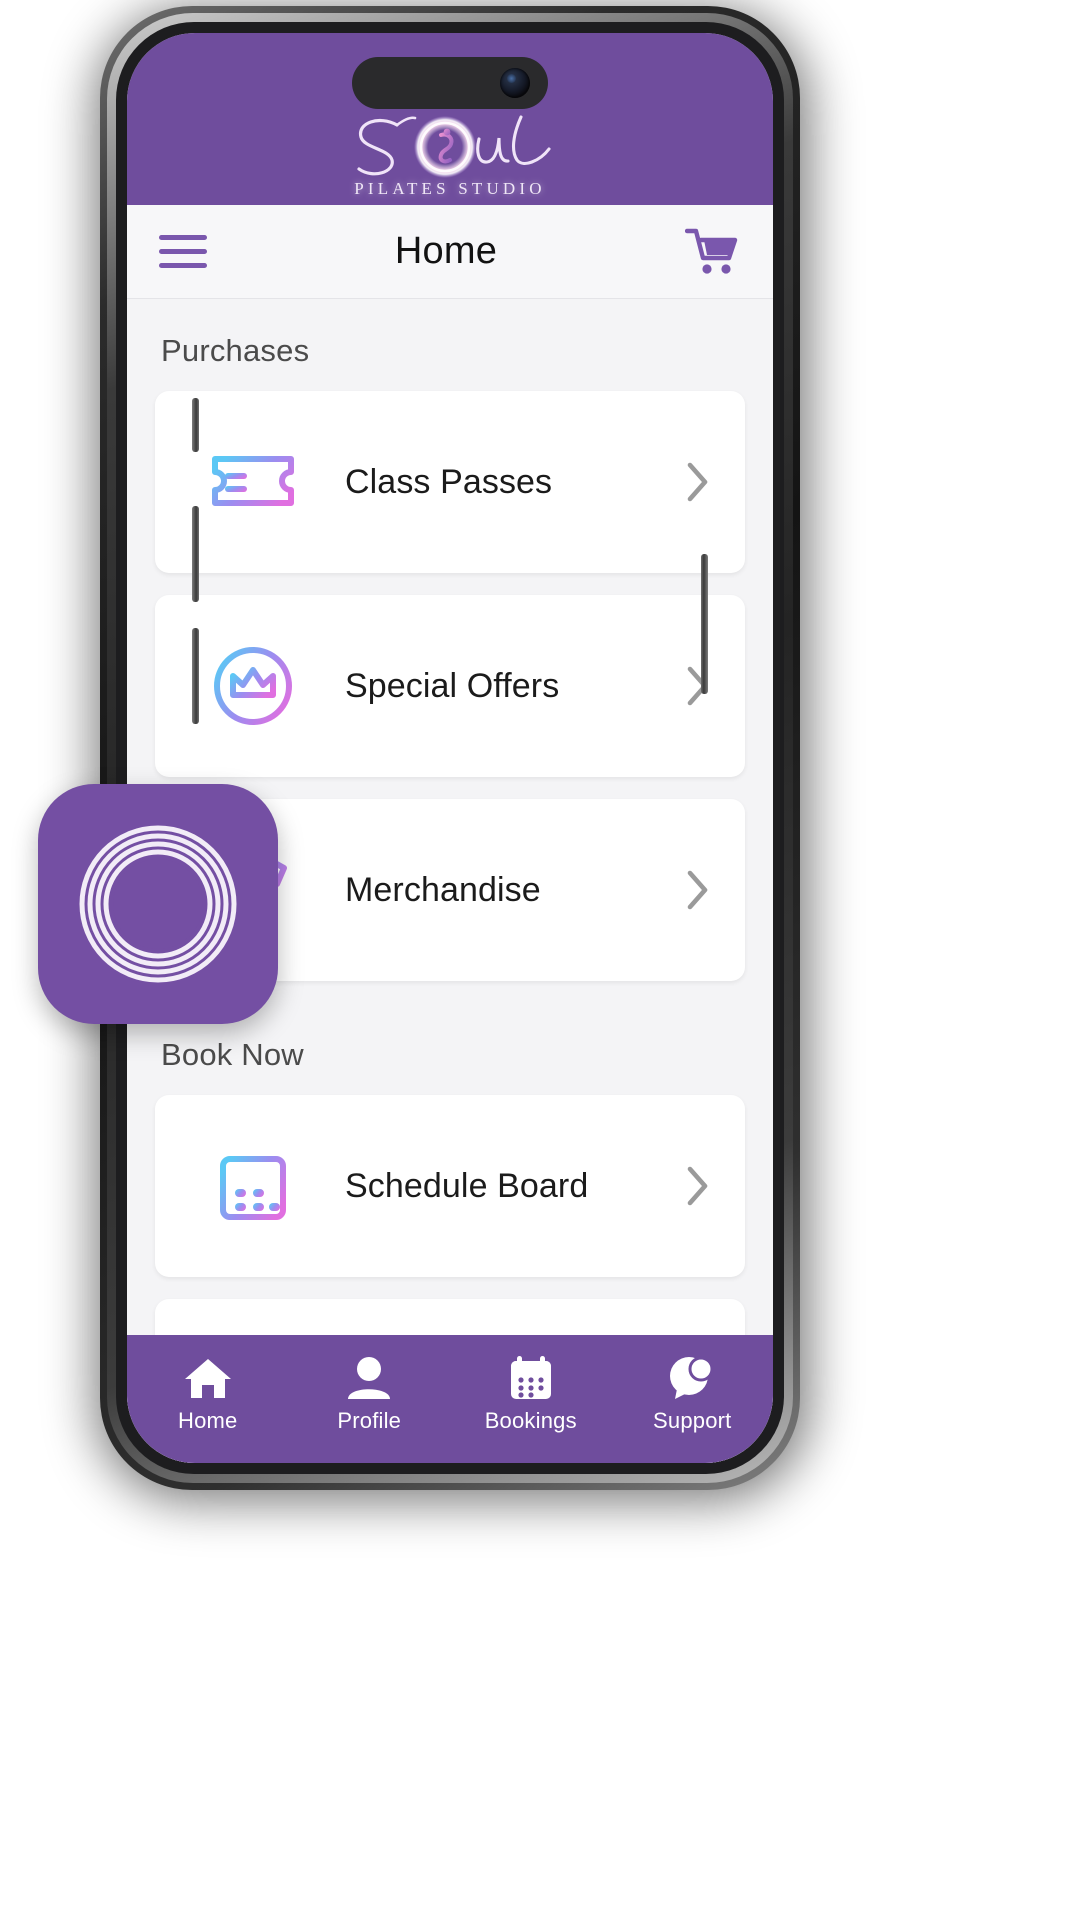  Describe the element at coordinates (369, 1377) in the screenshot. I see `person-icon` at that location.